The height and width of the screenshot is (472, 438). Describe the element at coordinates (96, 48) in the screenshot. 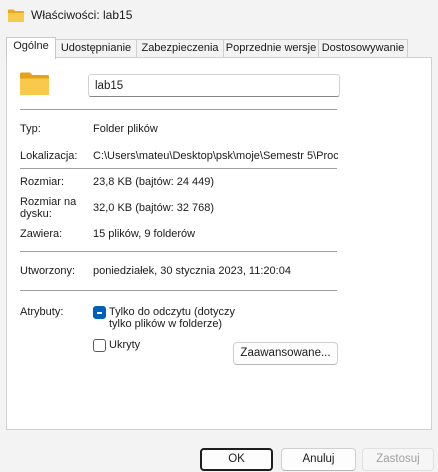

I see `tab-udostepnianie: Udostępnianie` at that location.